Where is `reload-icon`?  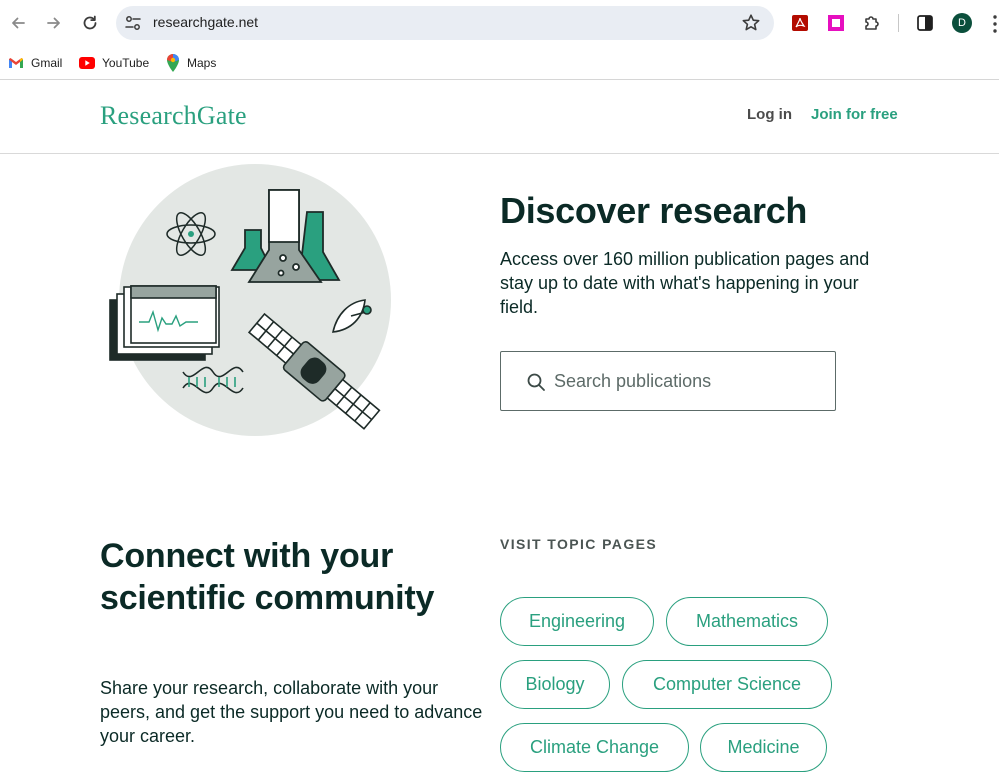 reload-icon is located at coordinates (90, 23).